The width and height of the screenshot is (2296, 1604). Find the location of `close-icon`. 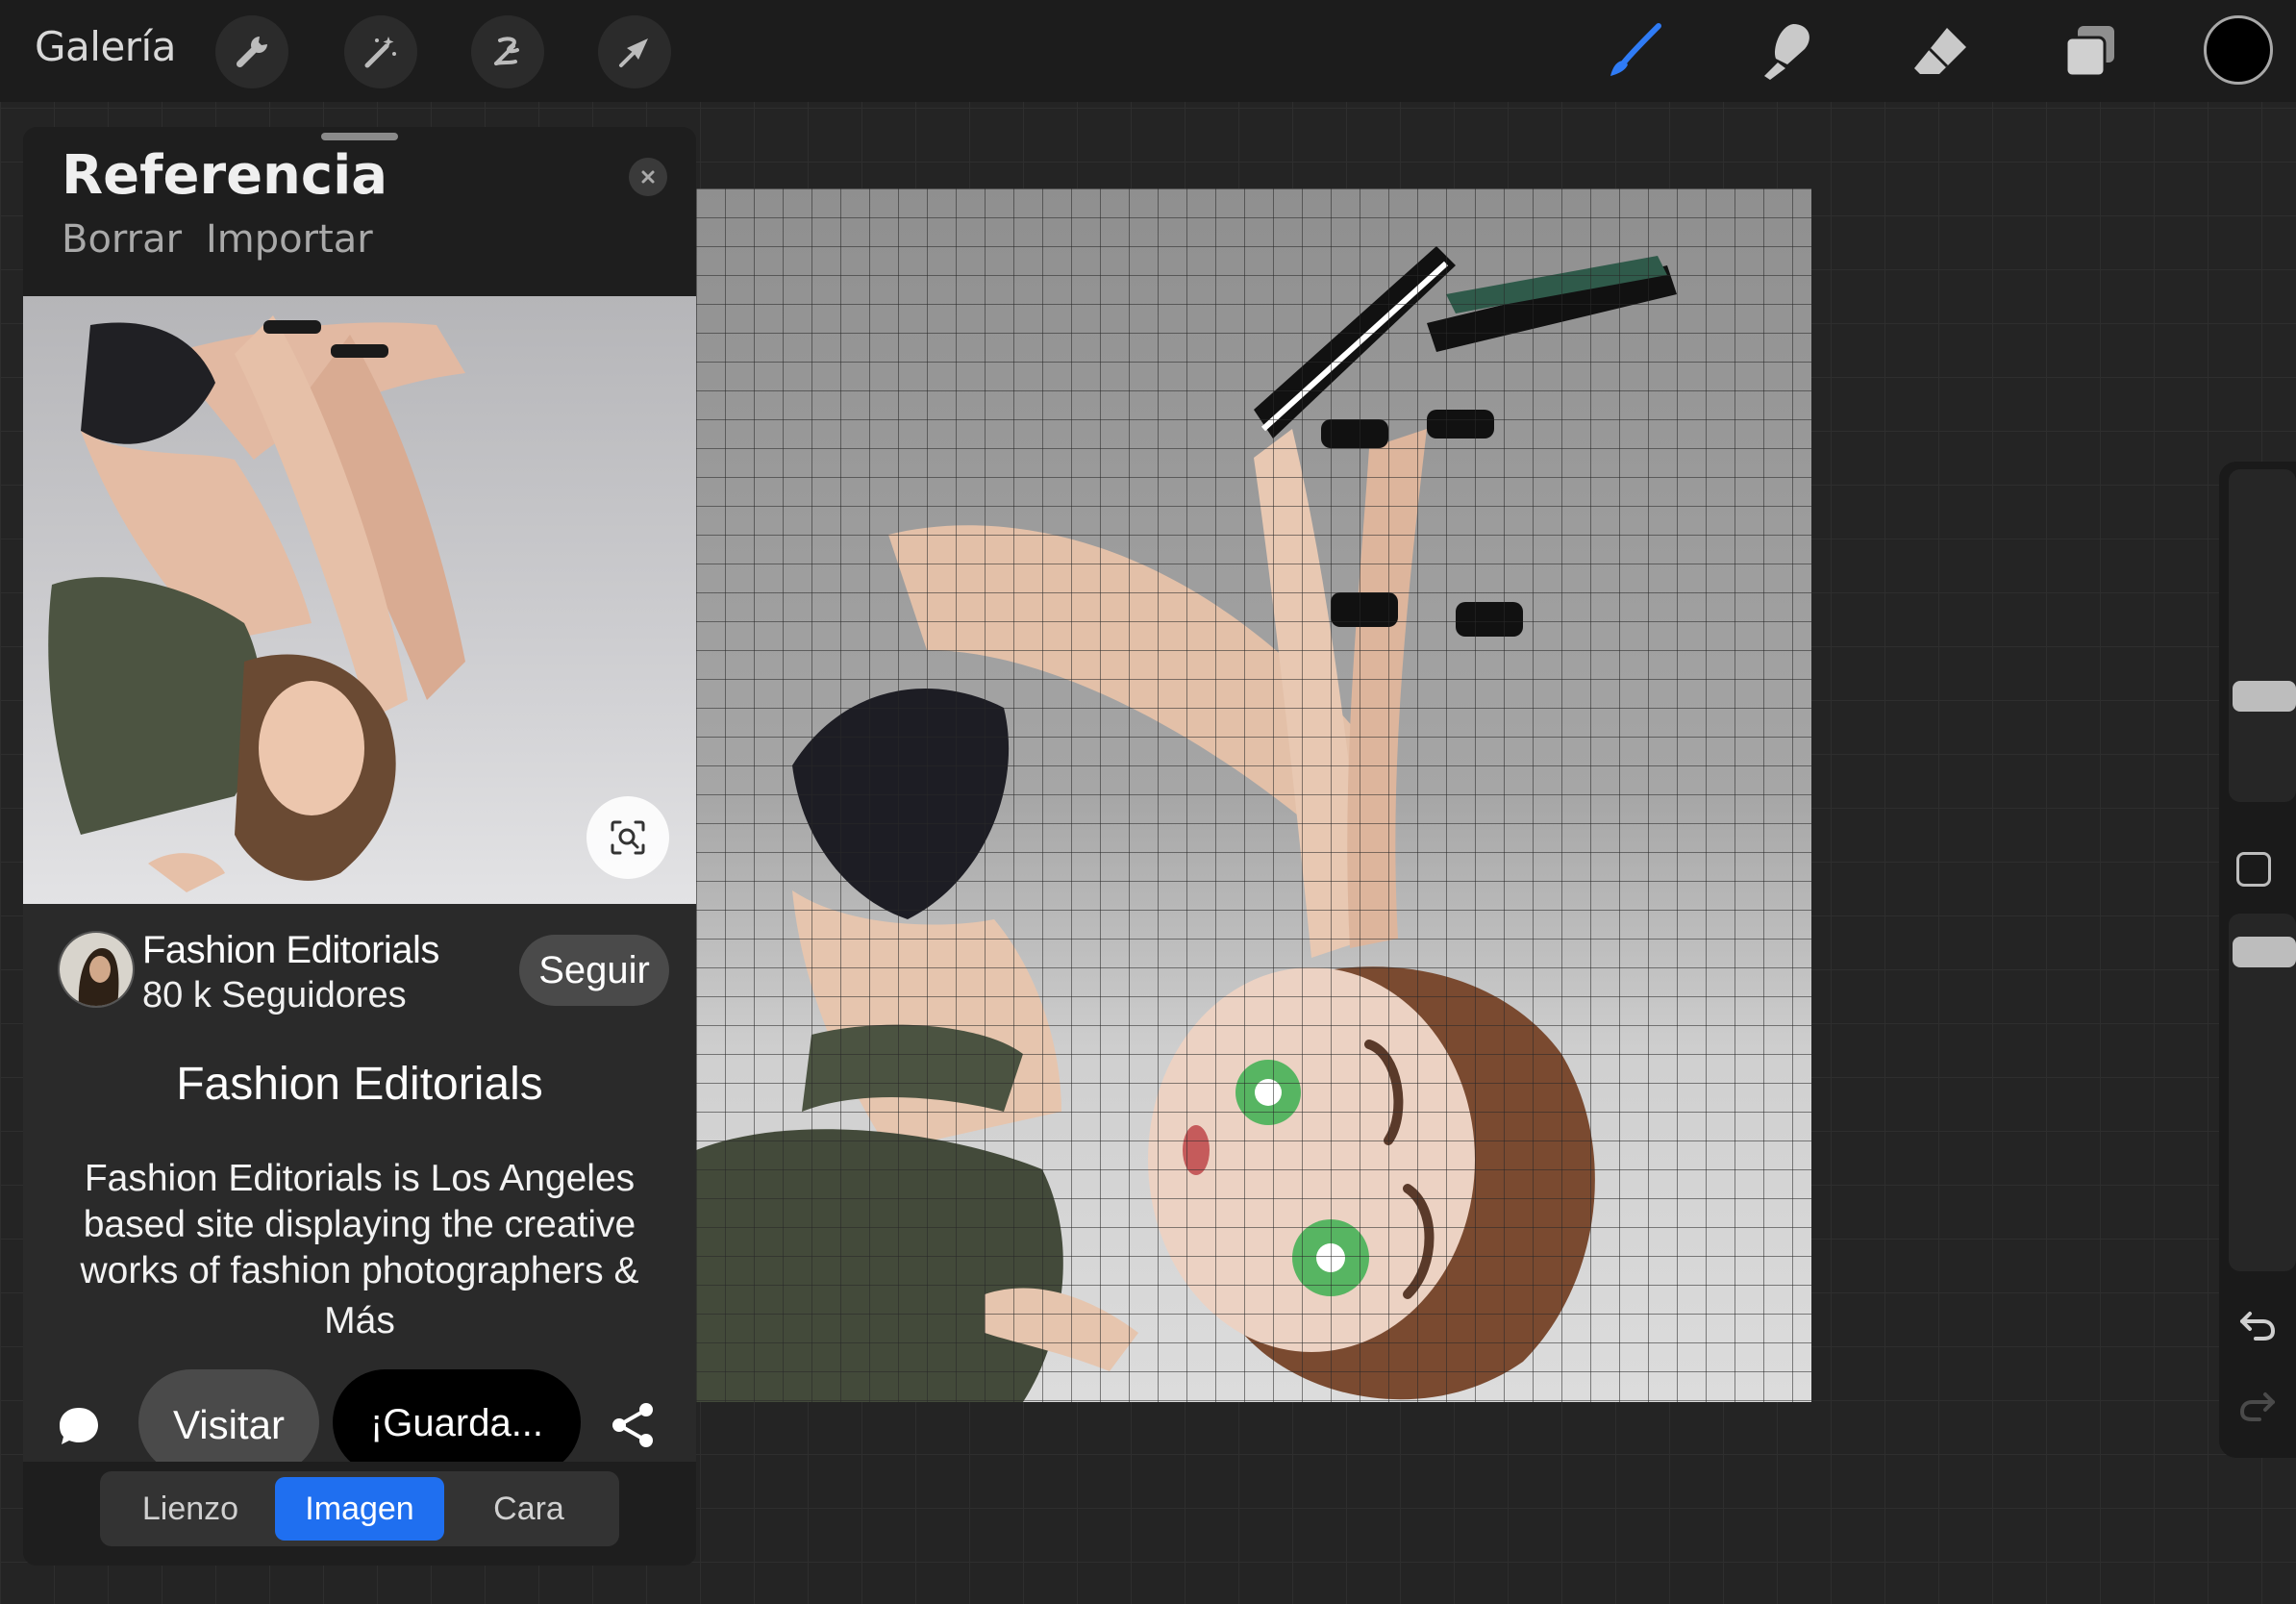

close-icon is located at coordinates (648, 177).